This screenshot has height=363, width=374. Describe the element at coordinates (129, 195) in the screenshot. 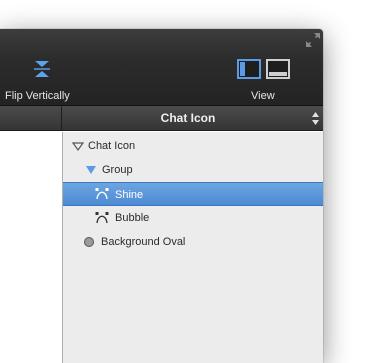

I see `layer-label: Shine` at that location.